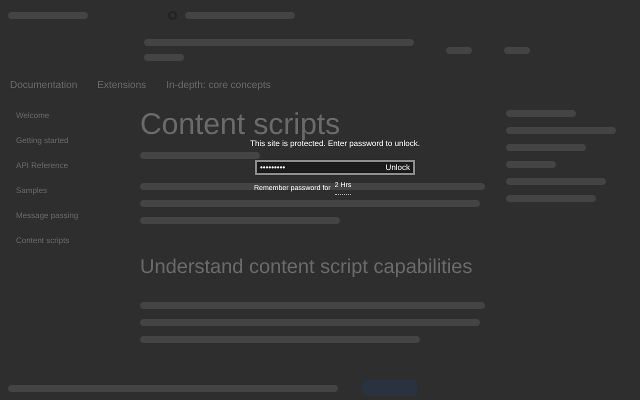 The height and width of the screenshot is (400, 640). I want to click on sidebar-item: Content scripts, so click(78, 241).